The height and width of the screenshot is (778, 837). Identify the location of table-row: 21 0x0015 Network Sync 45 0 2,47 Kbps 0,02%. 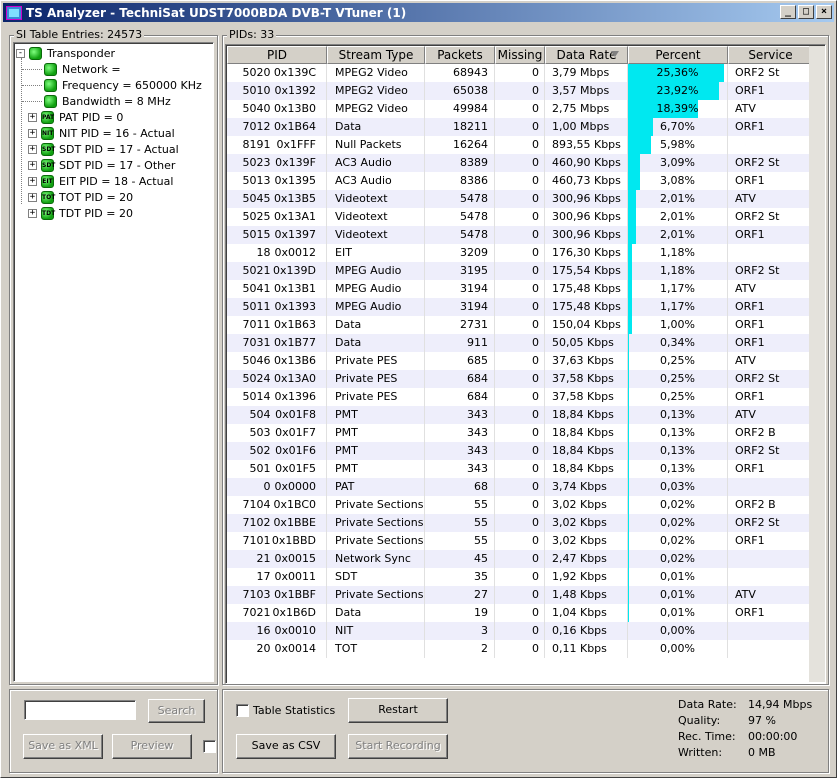
(520, 559).